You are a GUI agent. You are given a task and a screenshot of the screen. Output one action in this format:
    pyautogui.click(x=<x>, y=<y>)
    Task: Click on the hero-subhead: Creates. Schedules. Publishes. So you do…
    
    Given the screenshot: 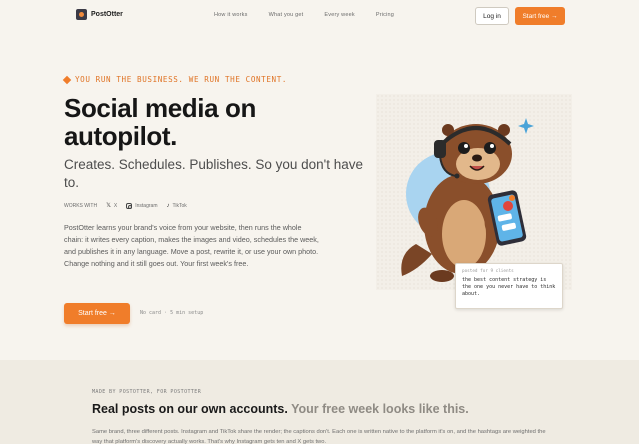 What is the action you would take?
    pyautogui.click(x=214, y=173)
    